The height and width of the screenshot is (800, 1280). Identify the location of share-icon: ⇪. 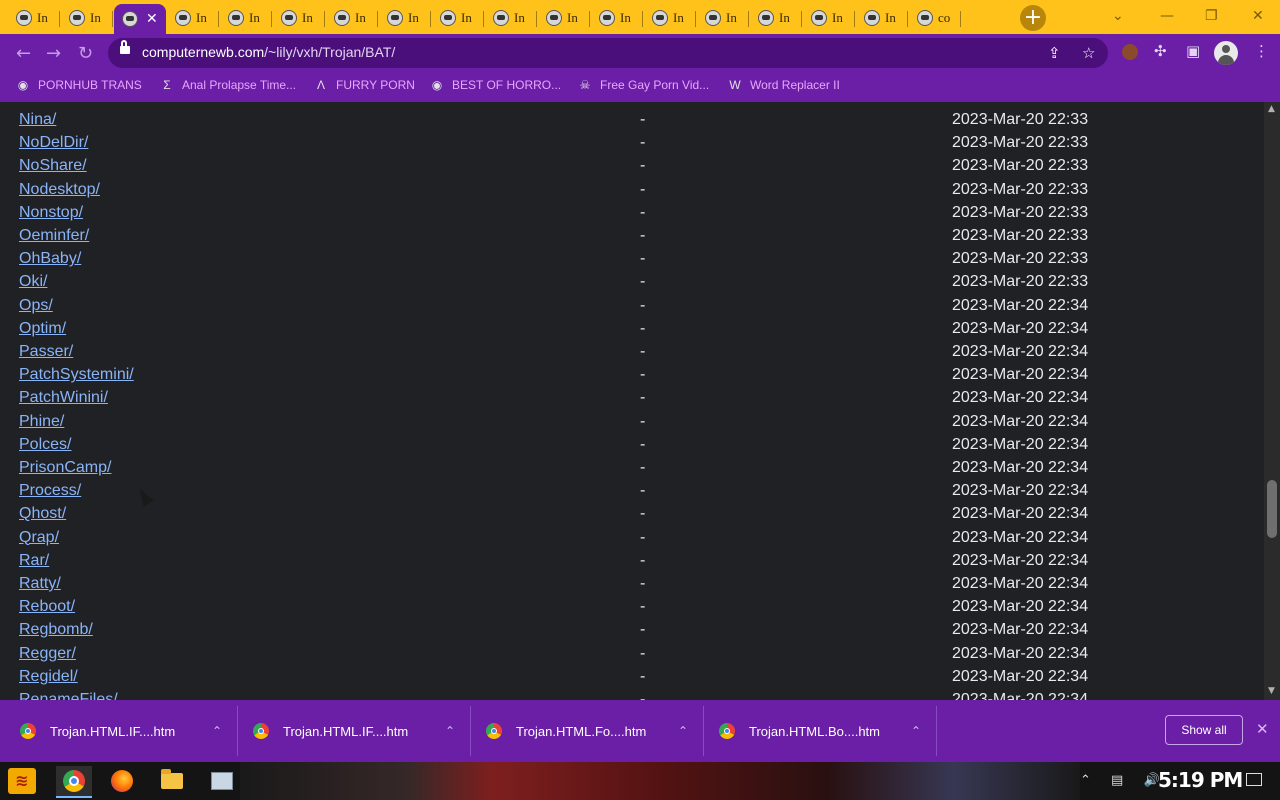
(1054, 53).